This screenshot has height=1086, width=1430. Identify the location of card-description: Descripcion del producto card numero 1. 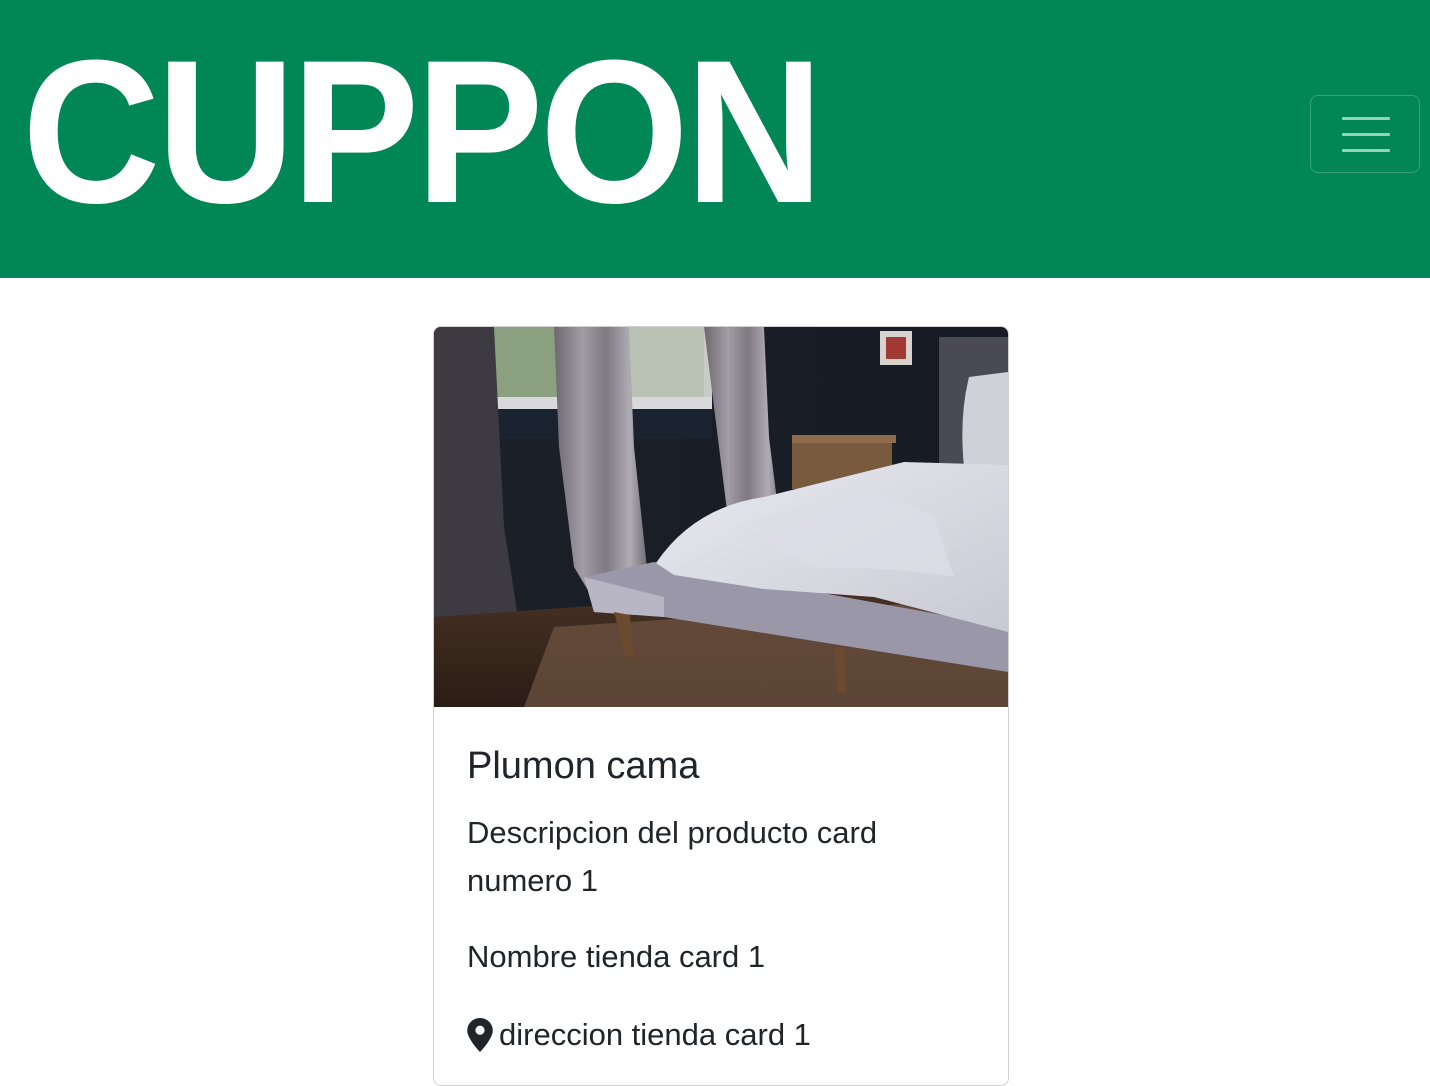
(672, 856).